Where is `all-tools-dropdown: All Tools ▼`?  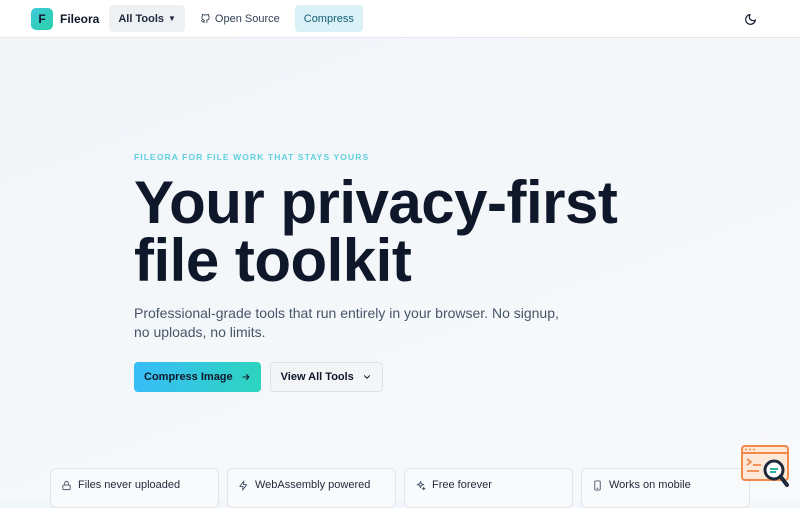 all-tools-dropdown: All Tools ▼ is located at coordinates (147, 18).